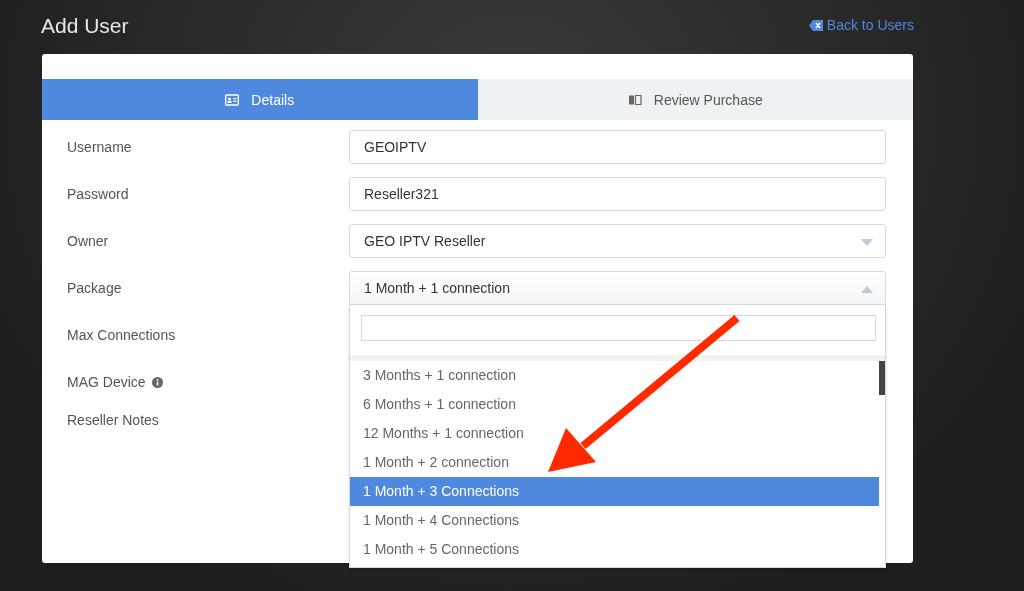  Describe the element at coordinates (815, 25) in the screenshot. I see `backspace-icon` at that location.